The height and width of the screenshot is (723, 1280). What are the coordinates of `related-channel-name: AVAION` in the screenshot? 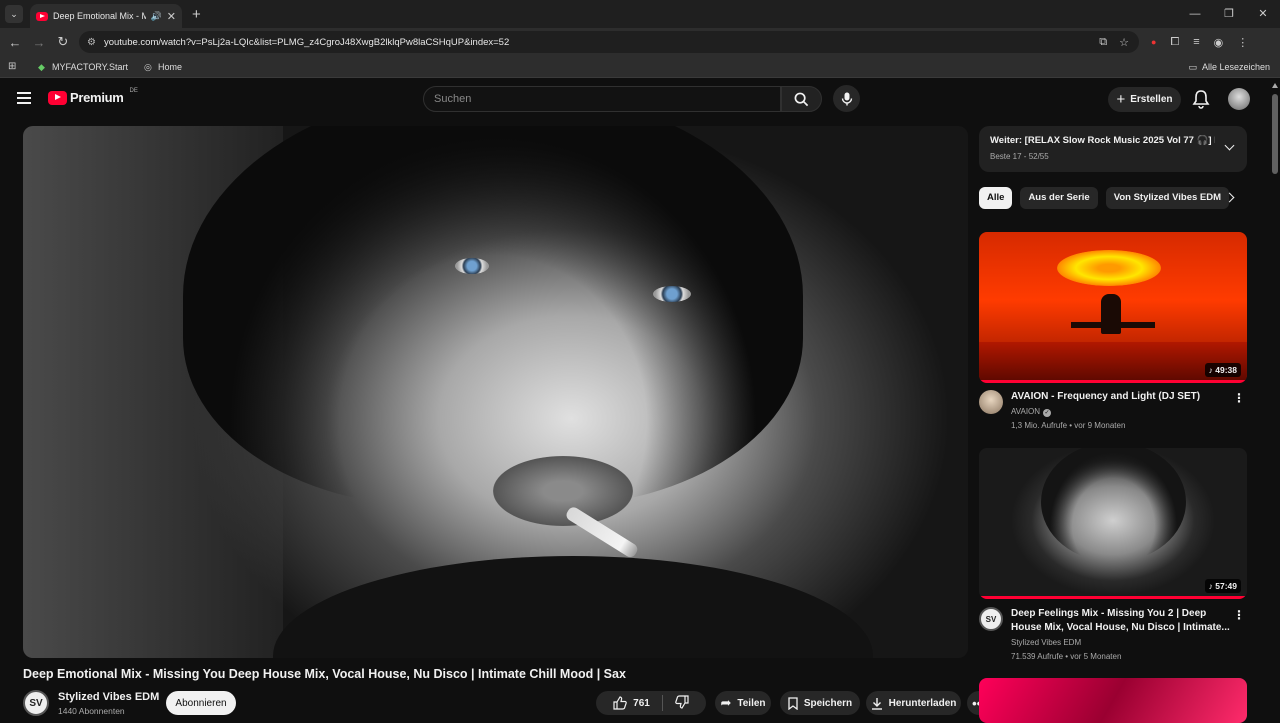 It's located at (1026, 411).